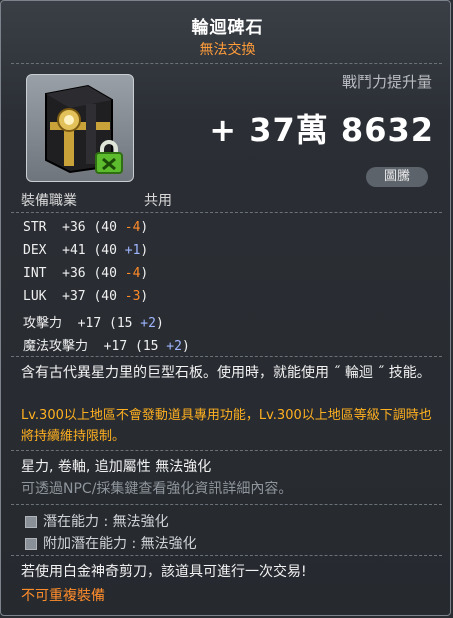 Image resolution: width=453 pixels, height=618 pixels. Describe the element at coordinates (109, 157) in the screenshot. I see `lock-icon` at that location.